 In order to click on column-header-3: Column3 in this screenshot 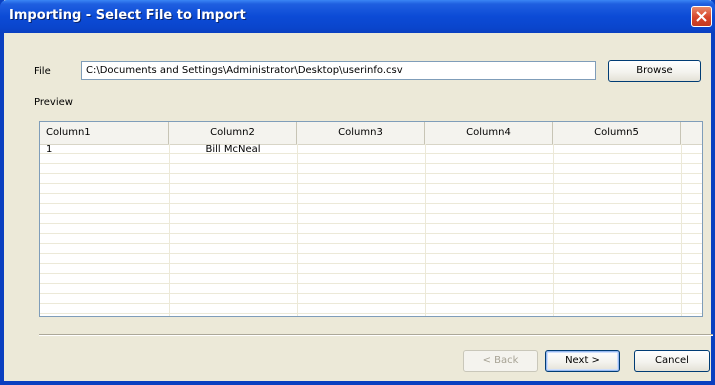, I will do `click(361, 133)`.